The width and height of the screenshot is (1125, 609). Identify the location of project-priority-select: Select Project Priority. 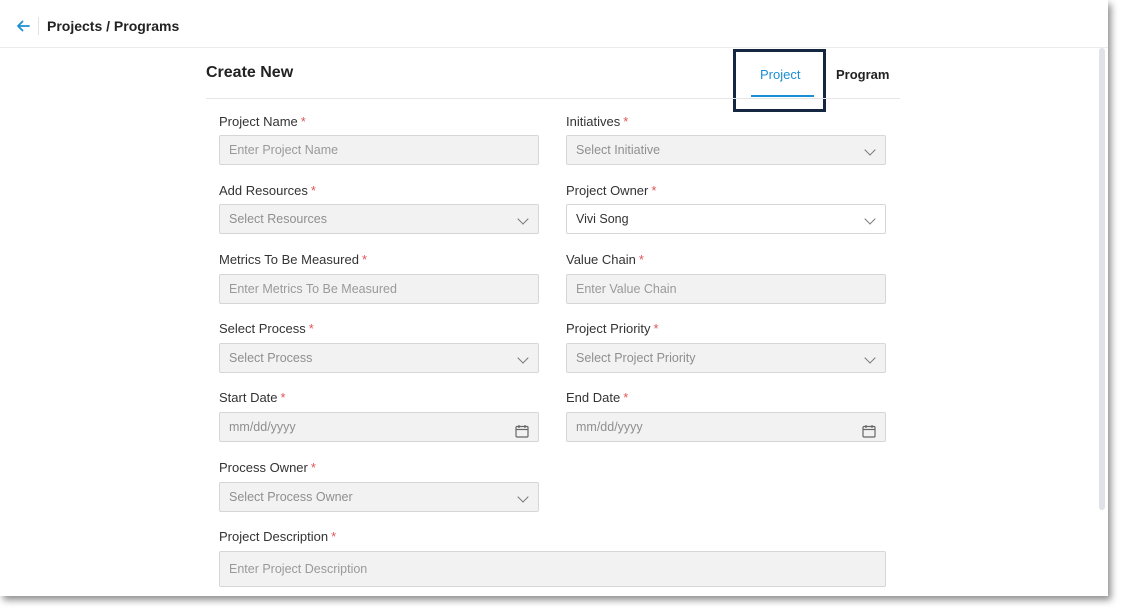
(726, 358).